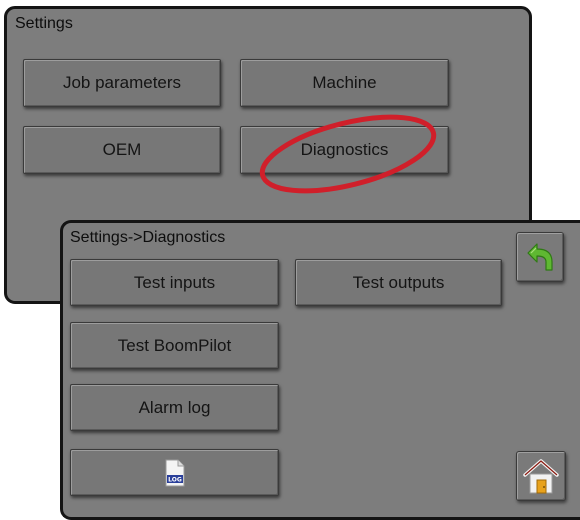 This screenshot has width=580, height=520. I want to click on home-icon, so click(541, 476).